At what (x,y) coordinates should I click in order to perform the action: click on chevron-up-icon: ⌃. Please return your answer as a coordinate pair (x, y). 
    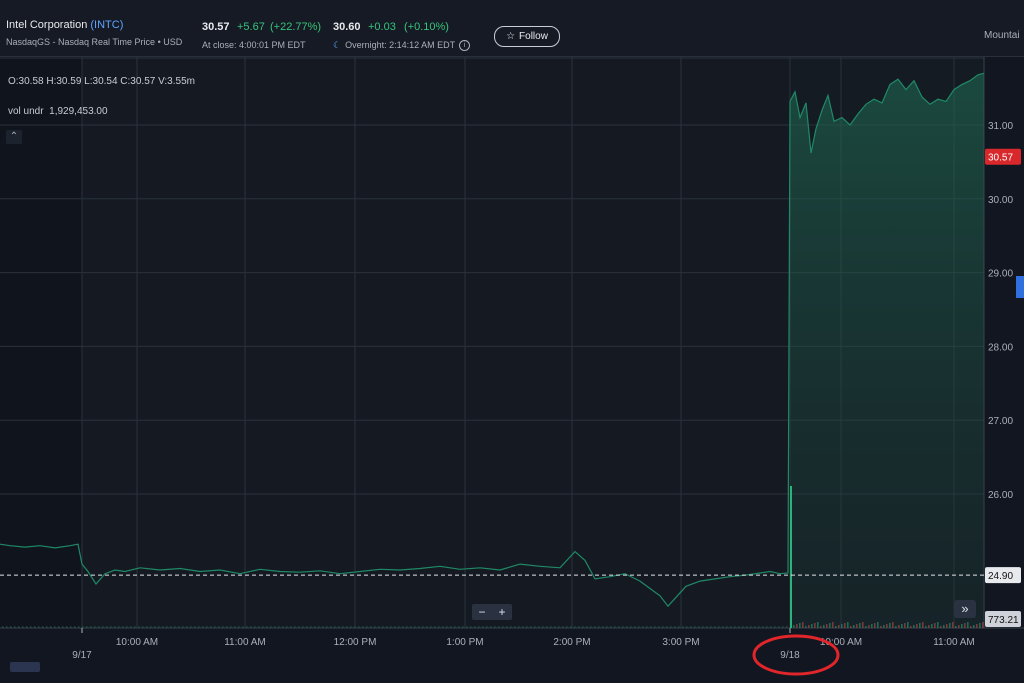
    Looking at the image, I should click on (14, 137).